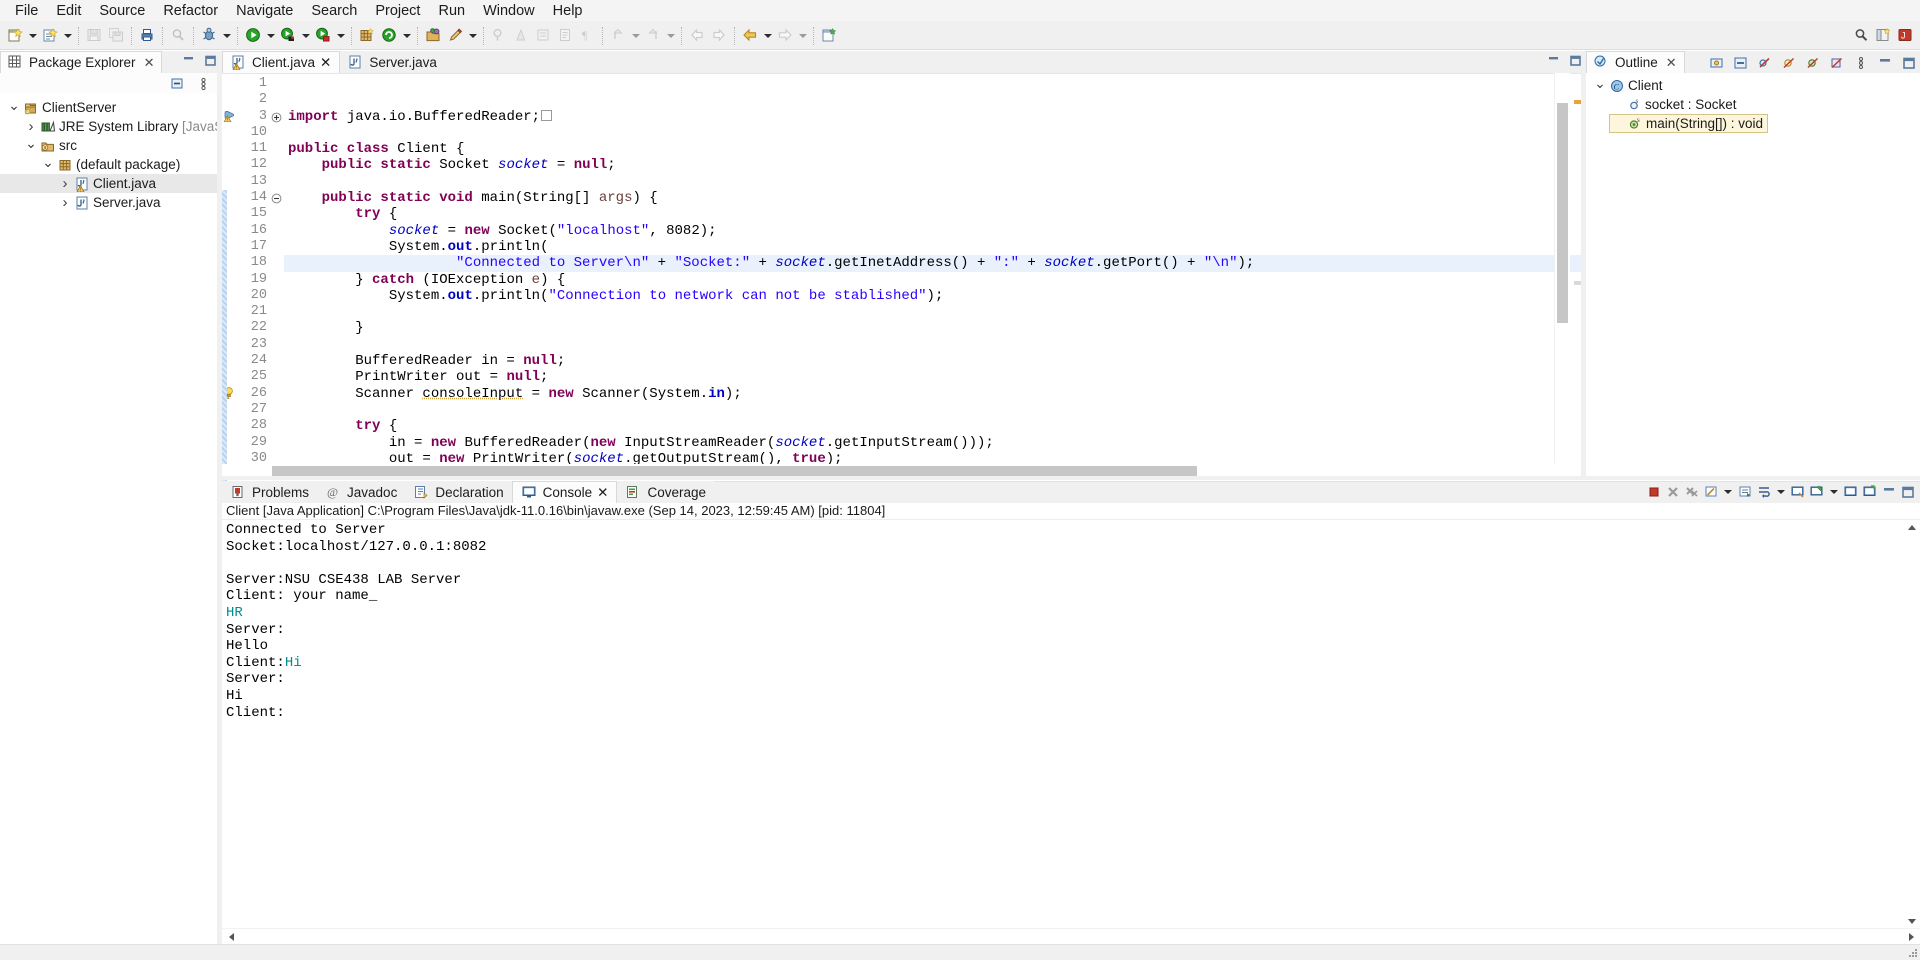 The image size is (1920, 960). Describe the element at coordinates (110, 183) in the screenshot. I see `package-tree-item-client-java: !Client.java` at that location.